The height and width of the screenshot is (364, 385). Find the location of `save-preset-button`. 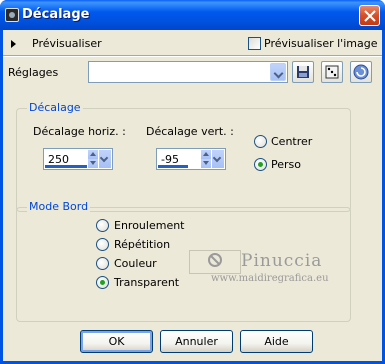

save-preset-button is located at coordinates (303, 72).